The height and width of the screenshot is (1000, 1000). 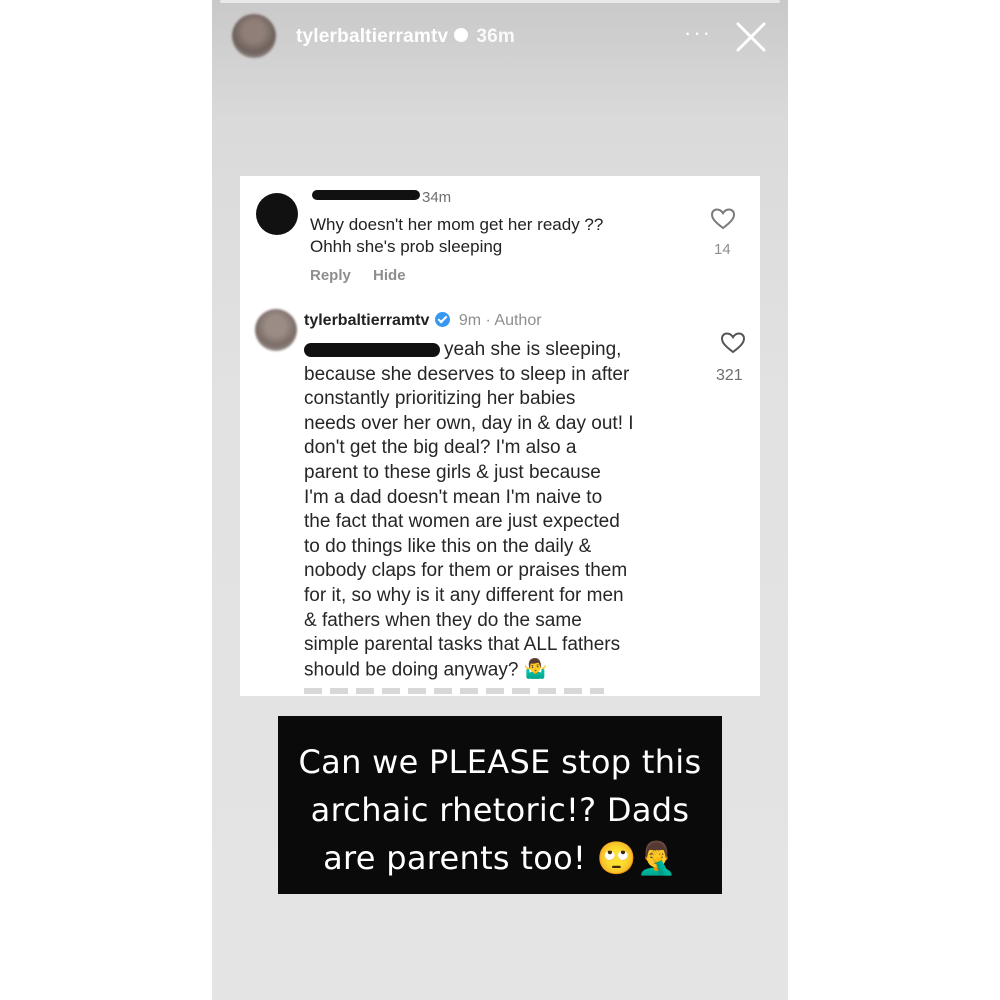 What do you see at coordinates (277, 214) in the screenshot?
I see `commenter-avatar-redacted` at bounding box center [277, 214].